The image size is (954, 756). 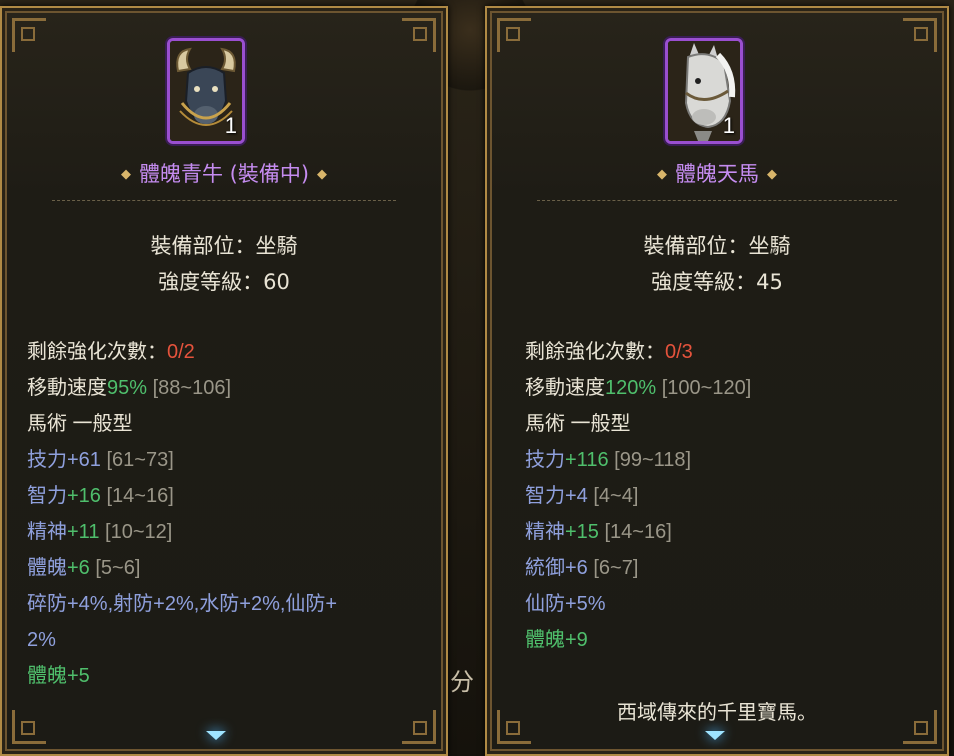 What do you see at coordinates (582, 496) in the screenshot?
I see `stat-row: 智力+4 [4~4]` at bounding box center [582, 496].